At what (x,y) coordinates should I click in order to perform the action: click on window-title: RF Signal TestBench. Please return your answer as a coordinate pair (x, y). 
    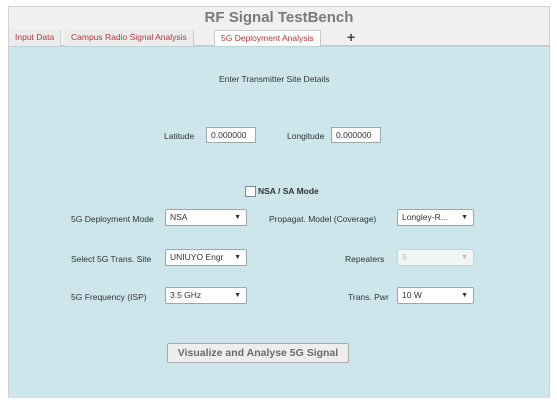
    Looking at the image, I should click on (279, 17).